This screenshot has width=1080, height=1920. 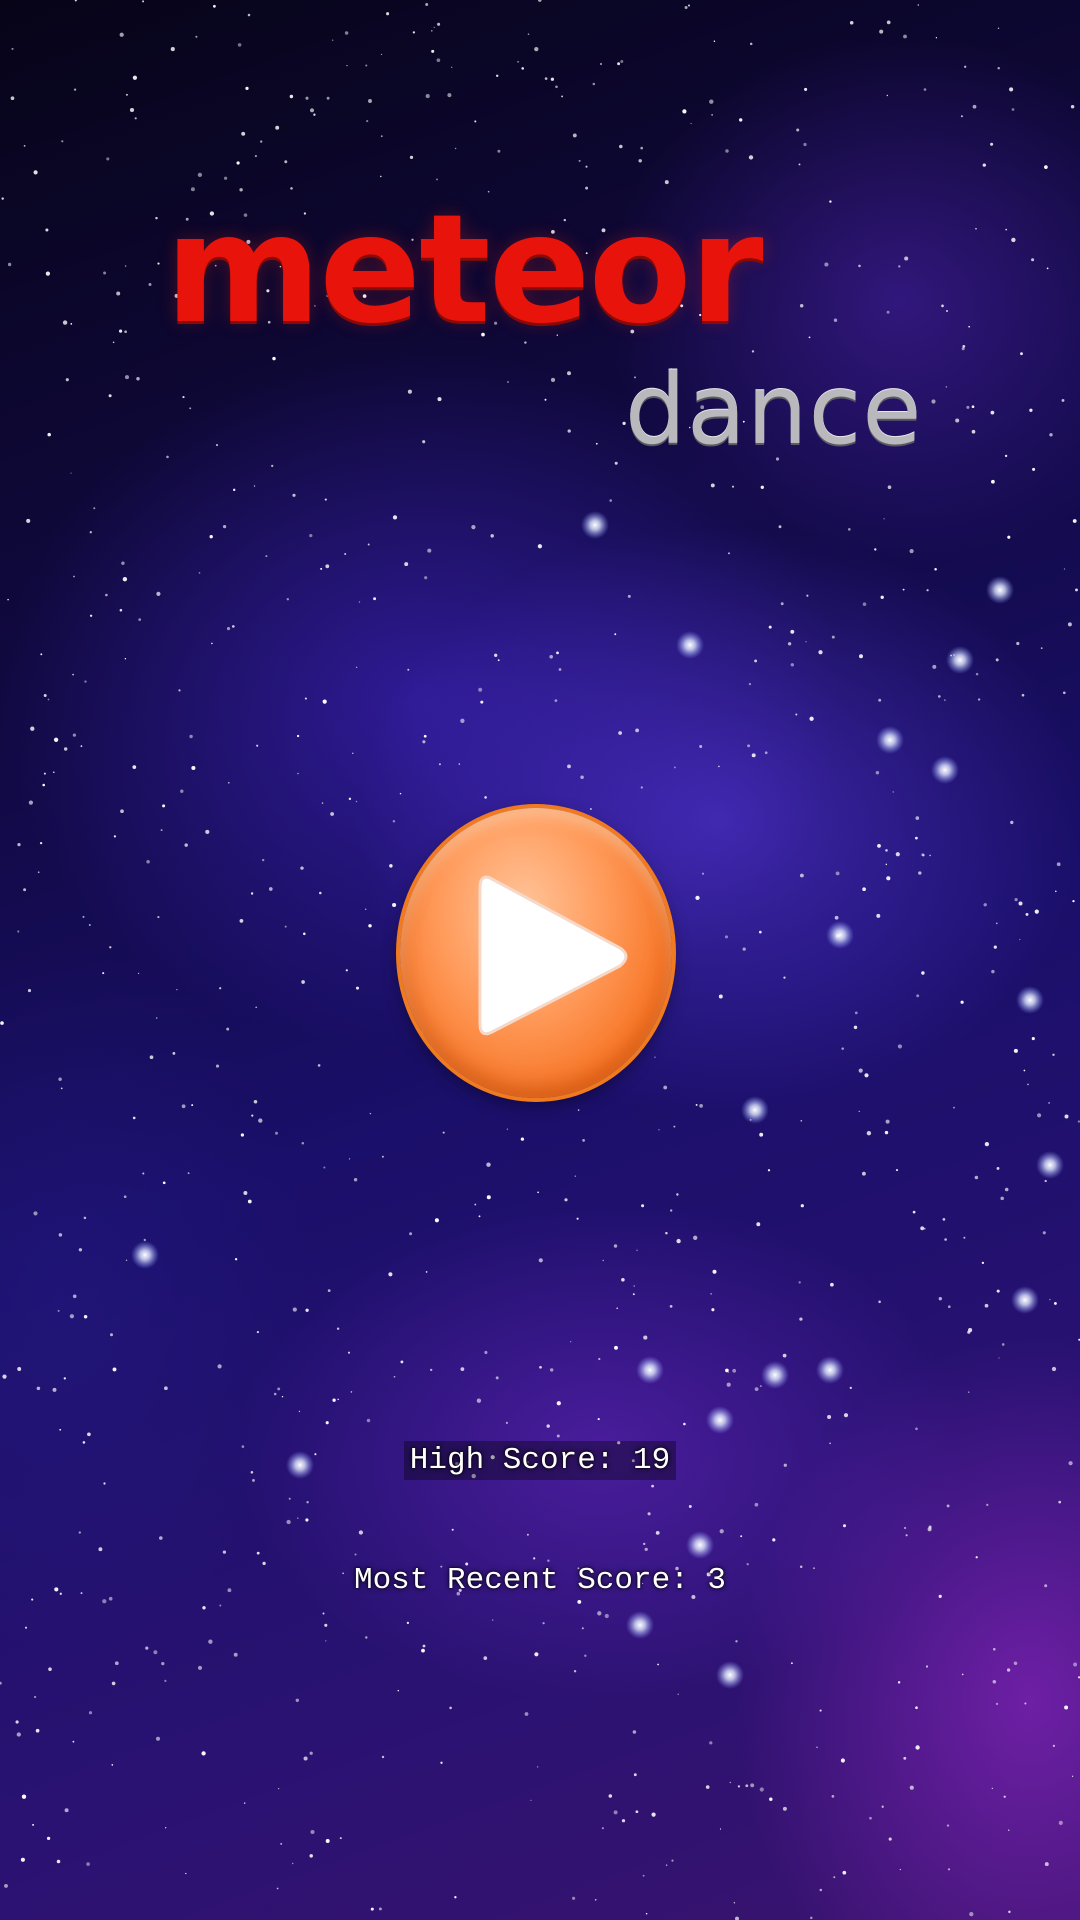 I want to click on game-title-meteor: meteor, so click(x=464, y=270).